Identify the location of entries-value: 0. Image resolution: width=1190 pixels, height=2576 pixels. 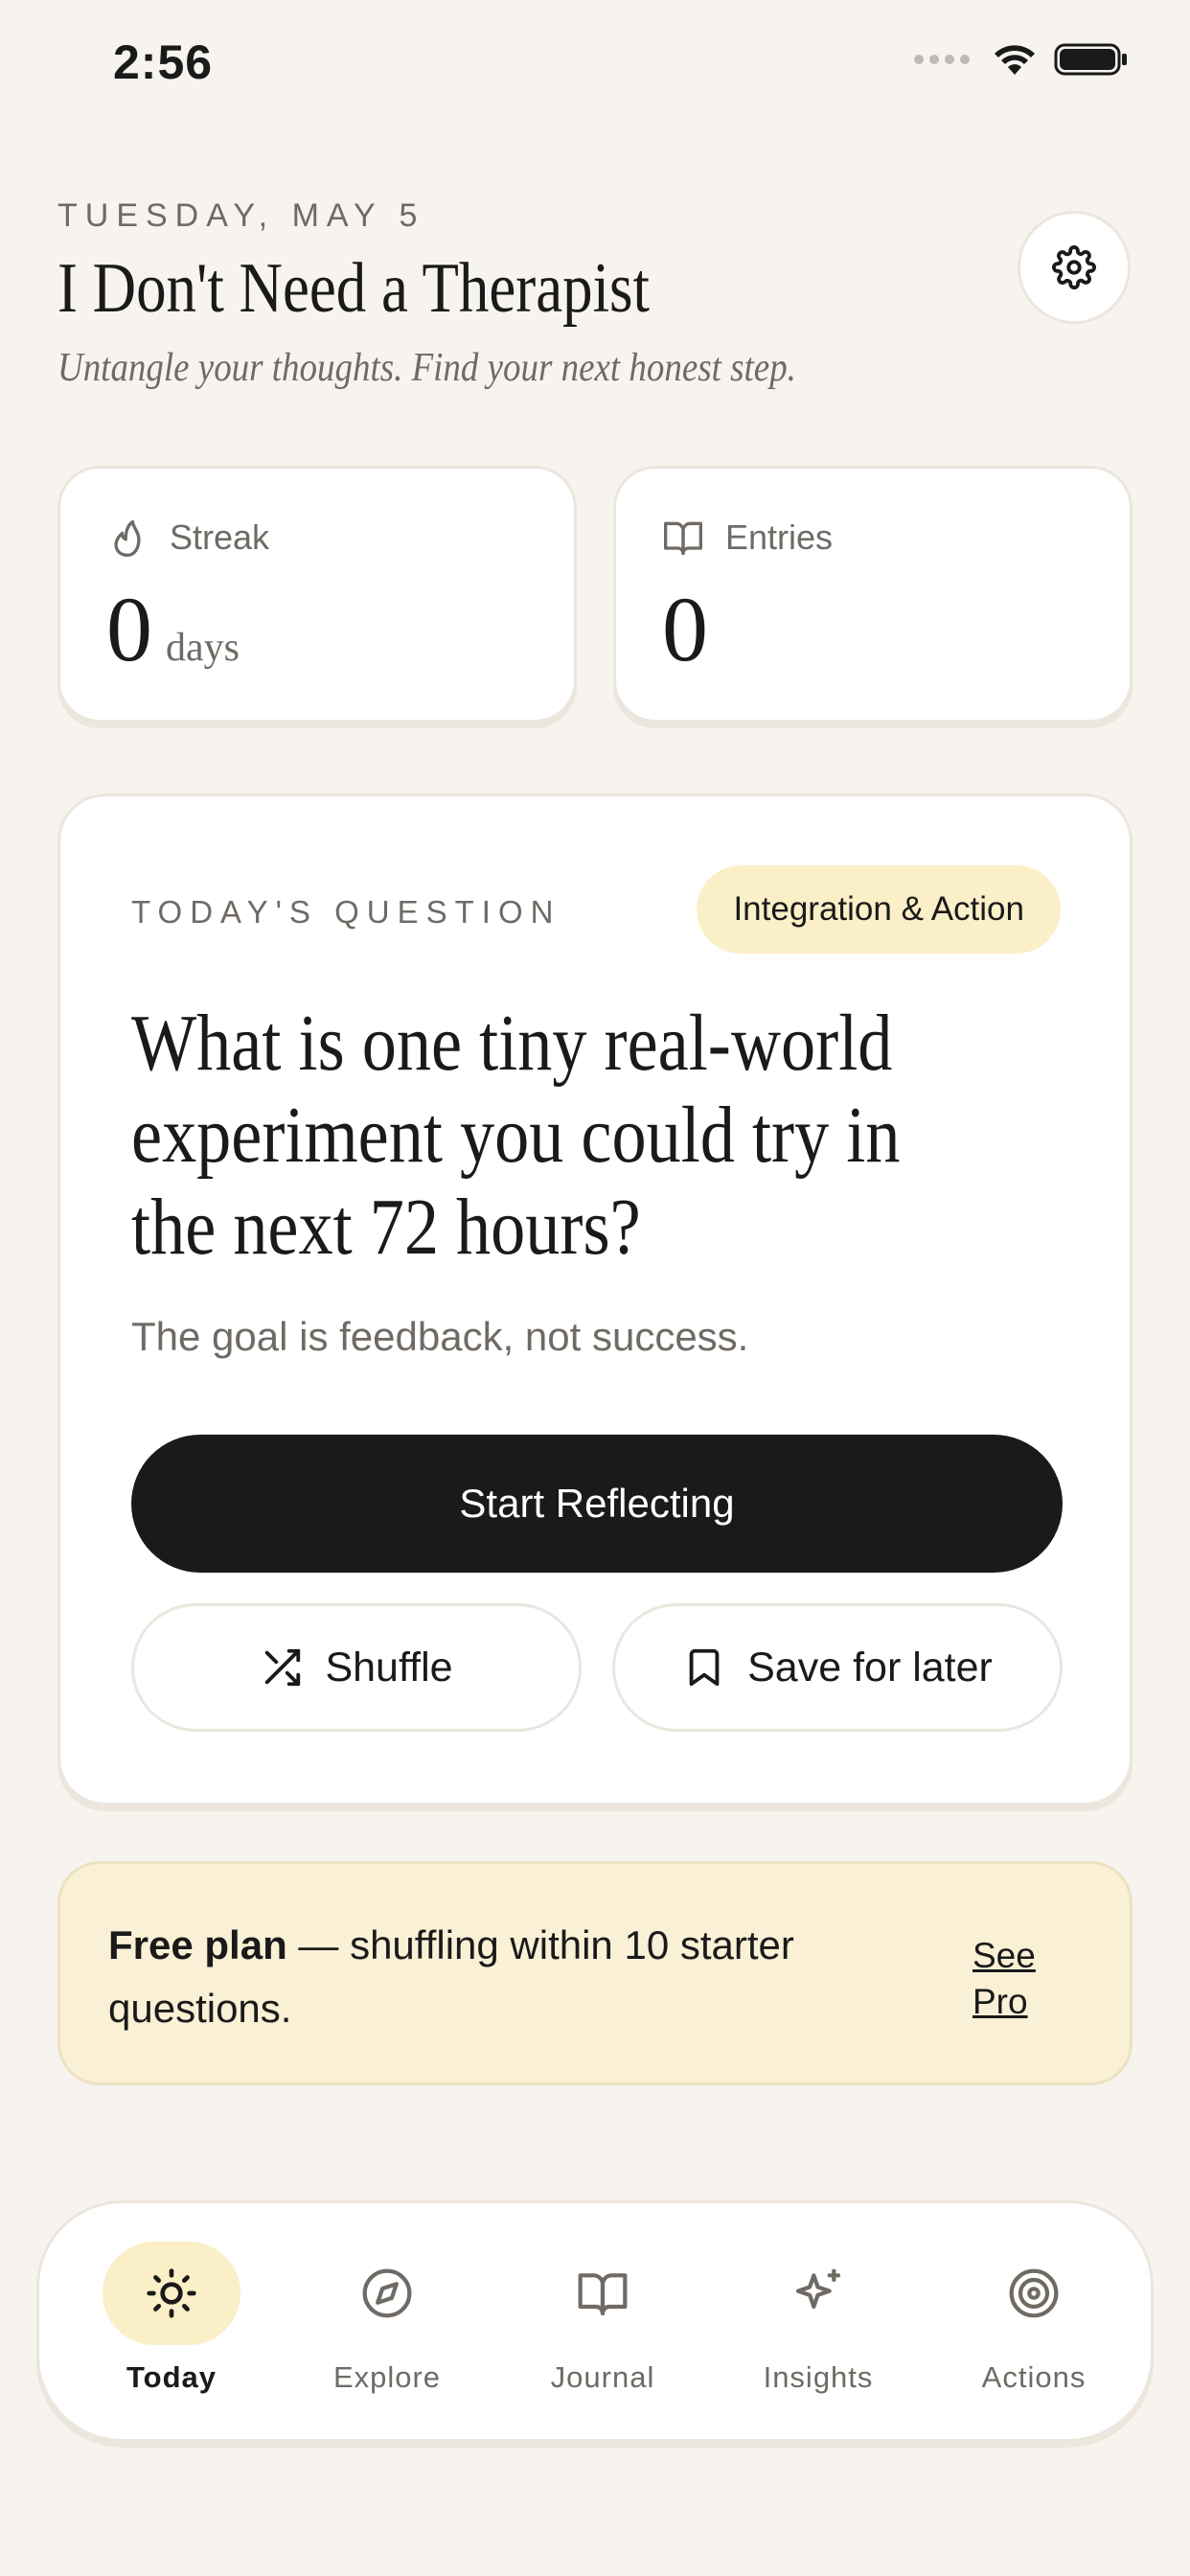
(685, 629).